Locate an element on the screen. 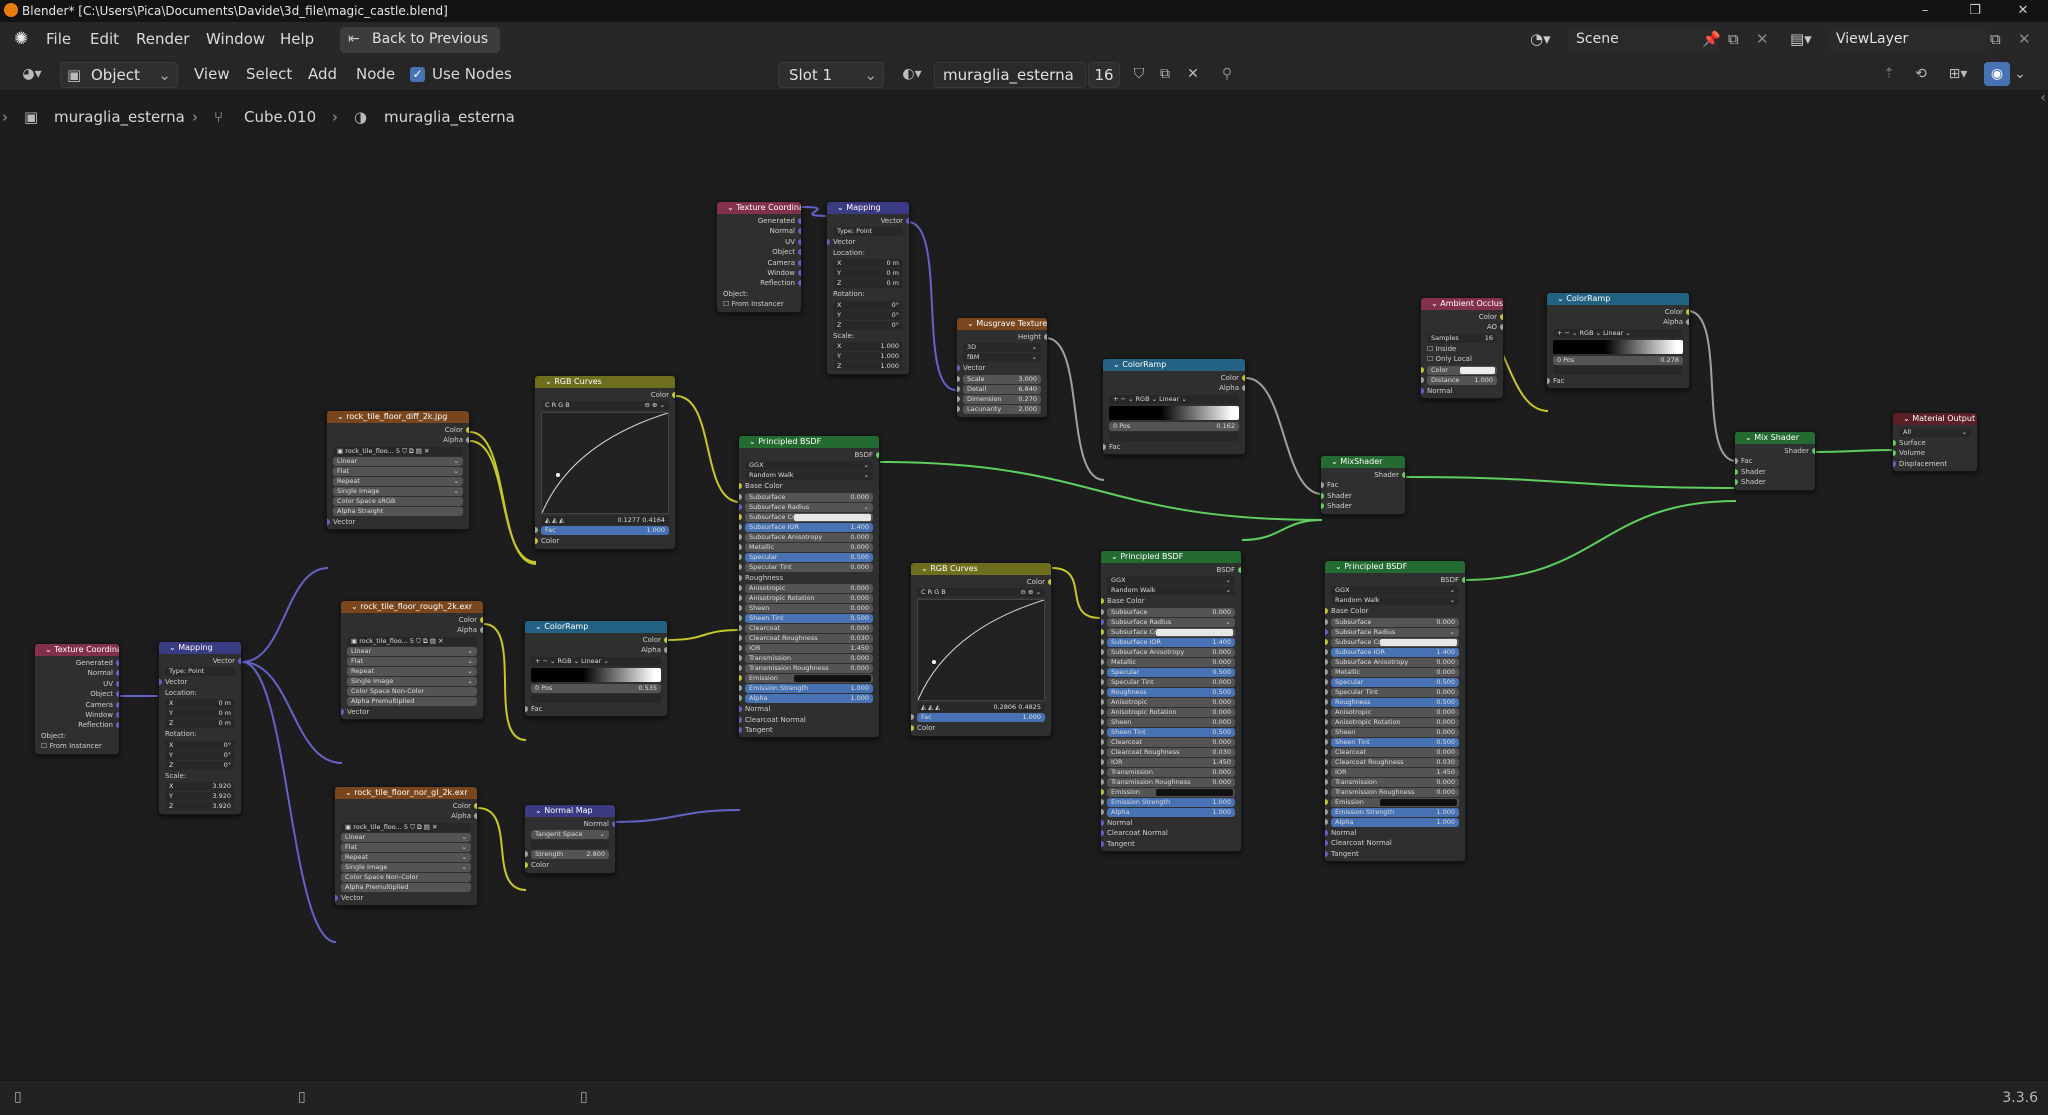 The width and height of the screenshot is (2048, 1115). menu-edit: Edit is located at coordinates (104, 39).